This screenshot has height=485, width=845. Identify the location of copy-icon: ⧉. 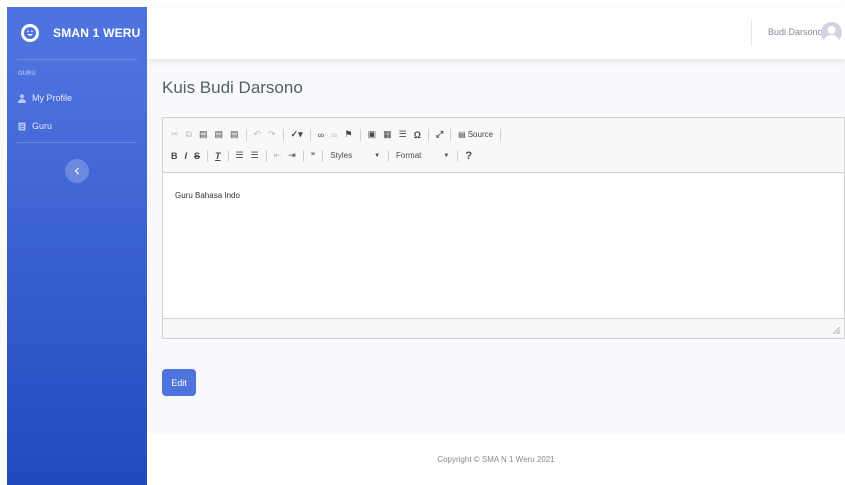
(189, 134).